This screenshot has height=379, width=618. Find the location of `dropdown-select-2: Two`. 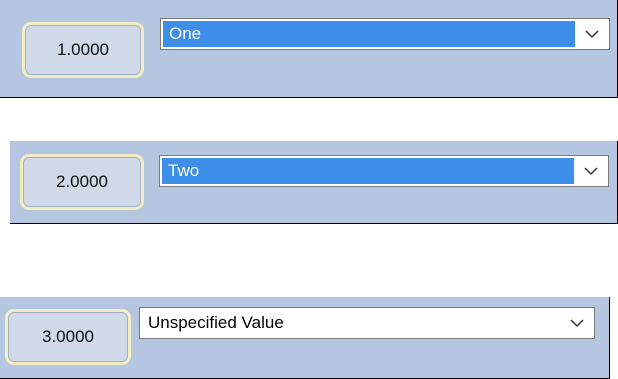

dropdown-select-2: Two is located at coordinates (384, 171).